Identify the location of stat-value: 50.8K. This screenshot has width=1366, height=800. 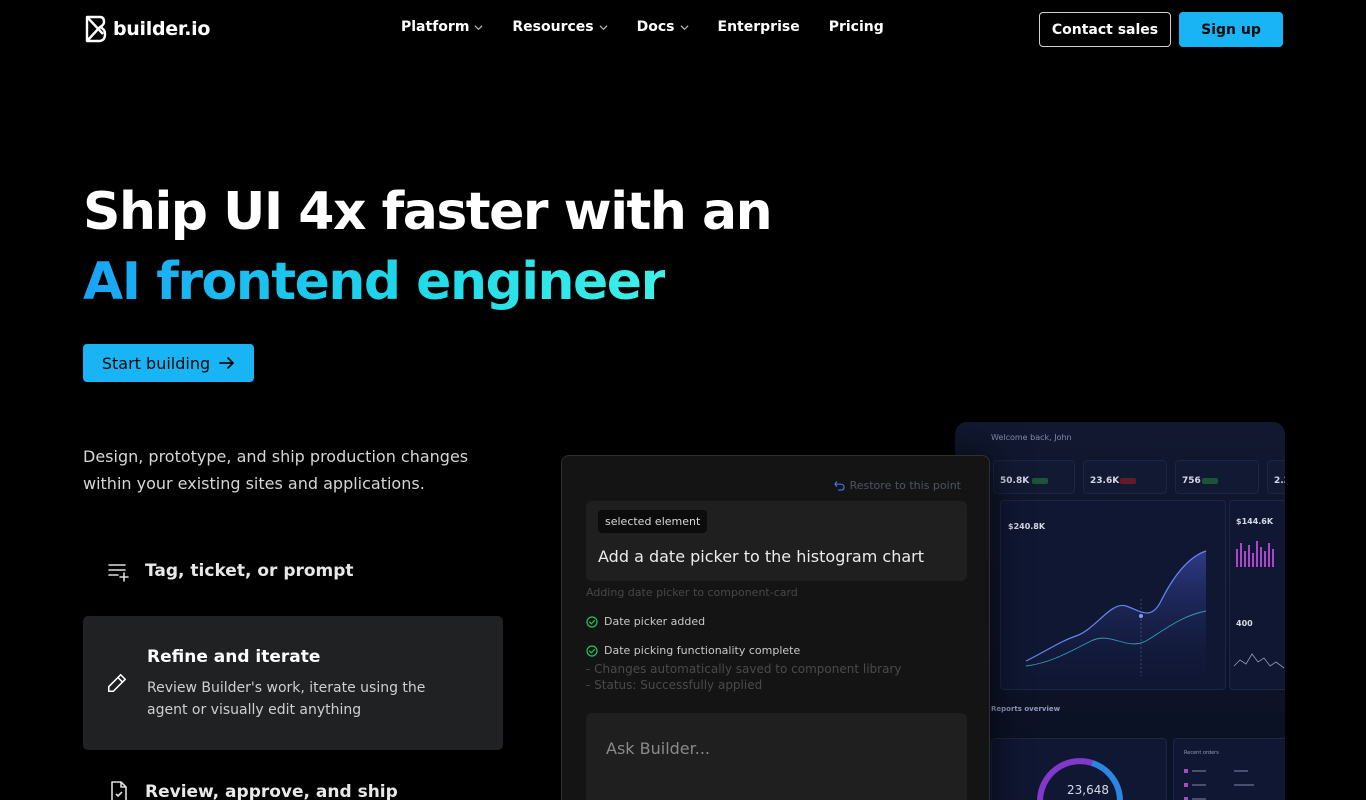
(1015, 481).